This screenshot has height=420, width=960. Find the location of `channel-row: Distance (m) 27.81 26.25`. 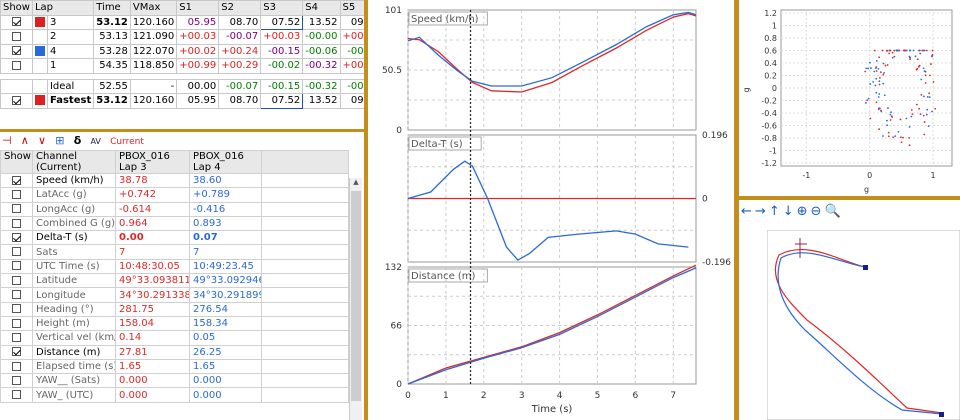

channel-row: Distance (m) 27.81 26.25 is located at coordinates (174, 352).